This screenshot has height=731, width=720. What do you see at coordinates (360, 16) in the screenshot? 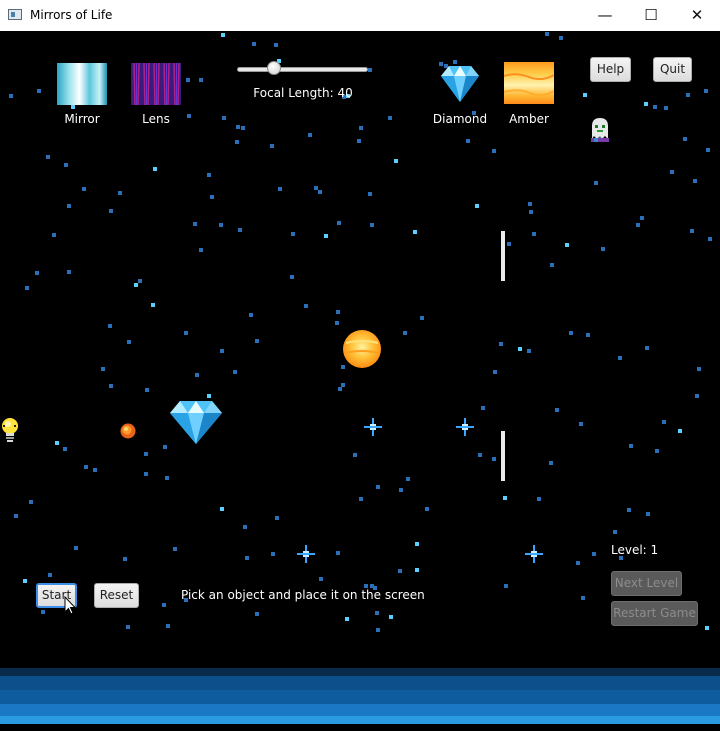
I see `title-bar: Mirrors of Life — ☐ ✕` at bounding box center [360, 16].